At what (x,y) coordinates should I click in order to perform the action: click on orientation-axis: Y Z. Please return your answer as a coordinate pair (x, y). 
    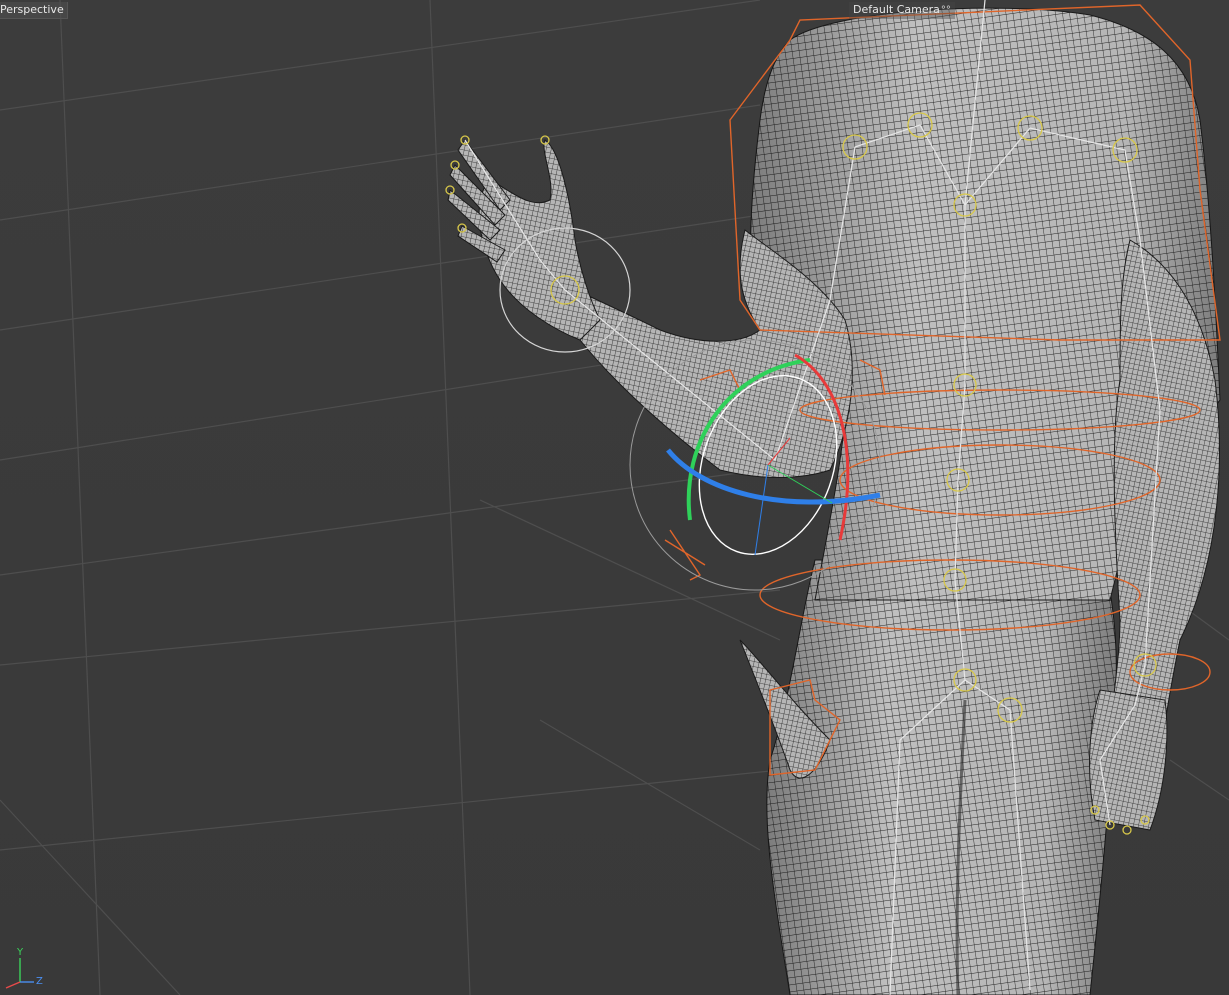
    Looking at the image, I should click on (25, 967).